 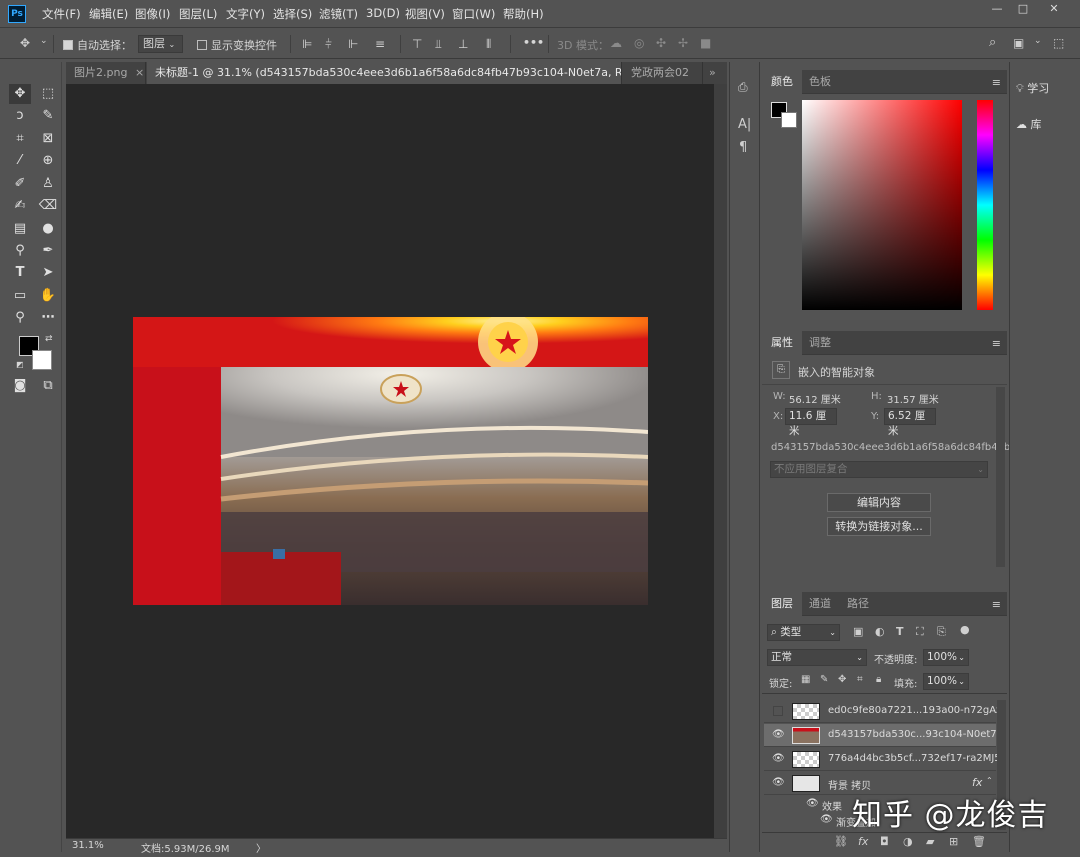 I want to click on 3d-roll-icon: ◎, so click(x=639, y=43).